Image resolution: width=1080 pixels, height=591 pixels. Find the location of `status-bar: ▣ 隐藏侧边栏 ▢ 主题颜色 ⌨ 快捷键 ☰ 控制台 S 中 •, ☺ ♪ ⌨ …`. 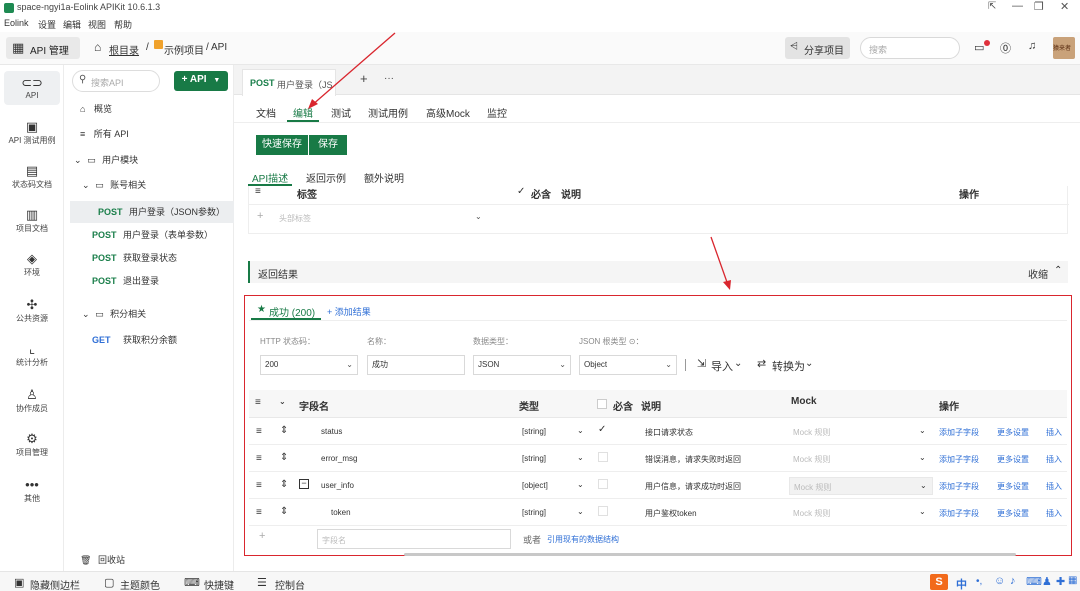

status-bar: ▣ 隐藏侧边栏 ▢ 主题颜色 ⌨ 快捷键 ☰ 控制台 S 中 •, ☺ ♪ ⌨ … is located at coordinates (540, 581).